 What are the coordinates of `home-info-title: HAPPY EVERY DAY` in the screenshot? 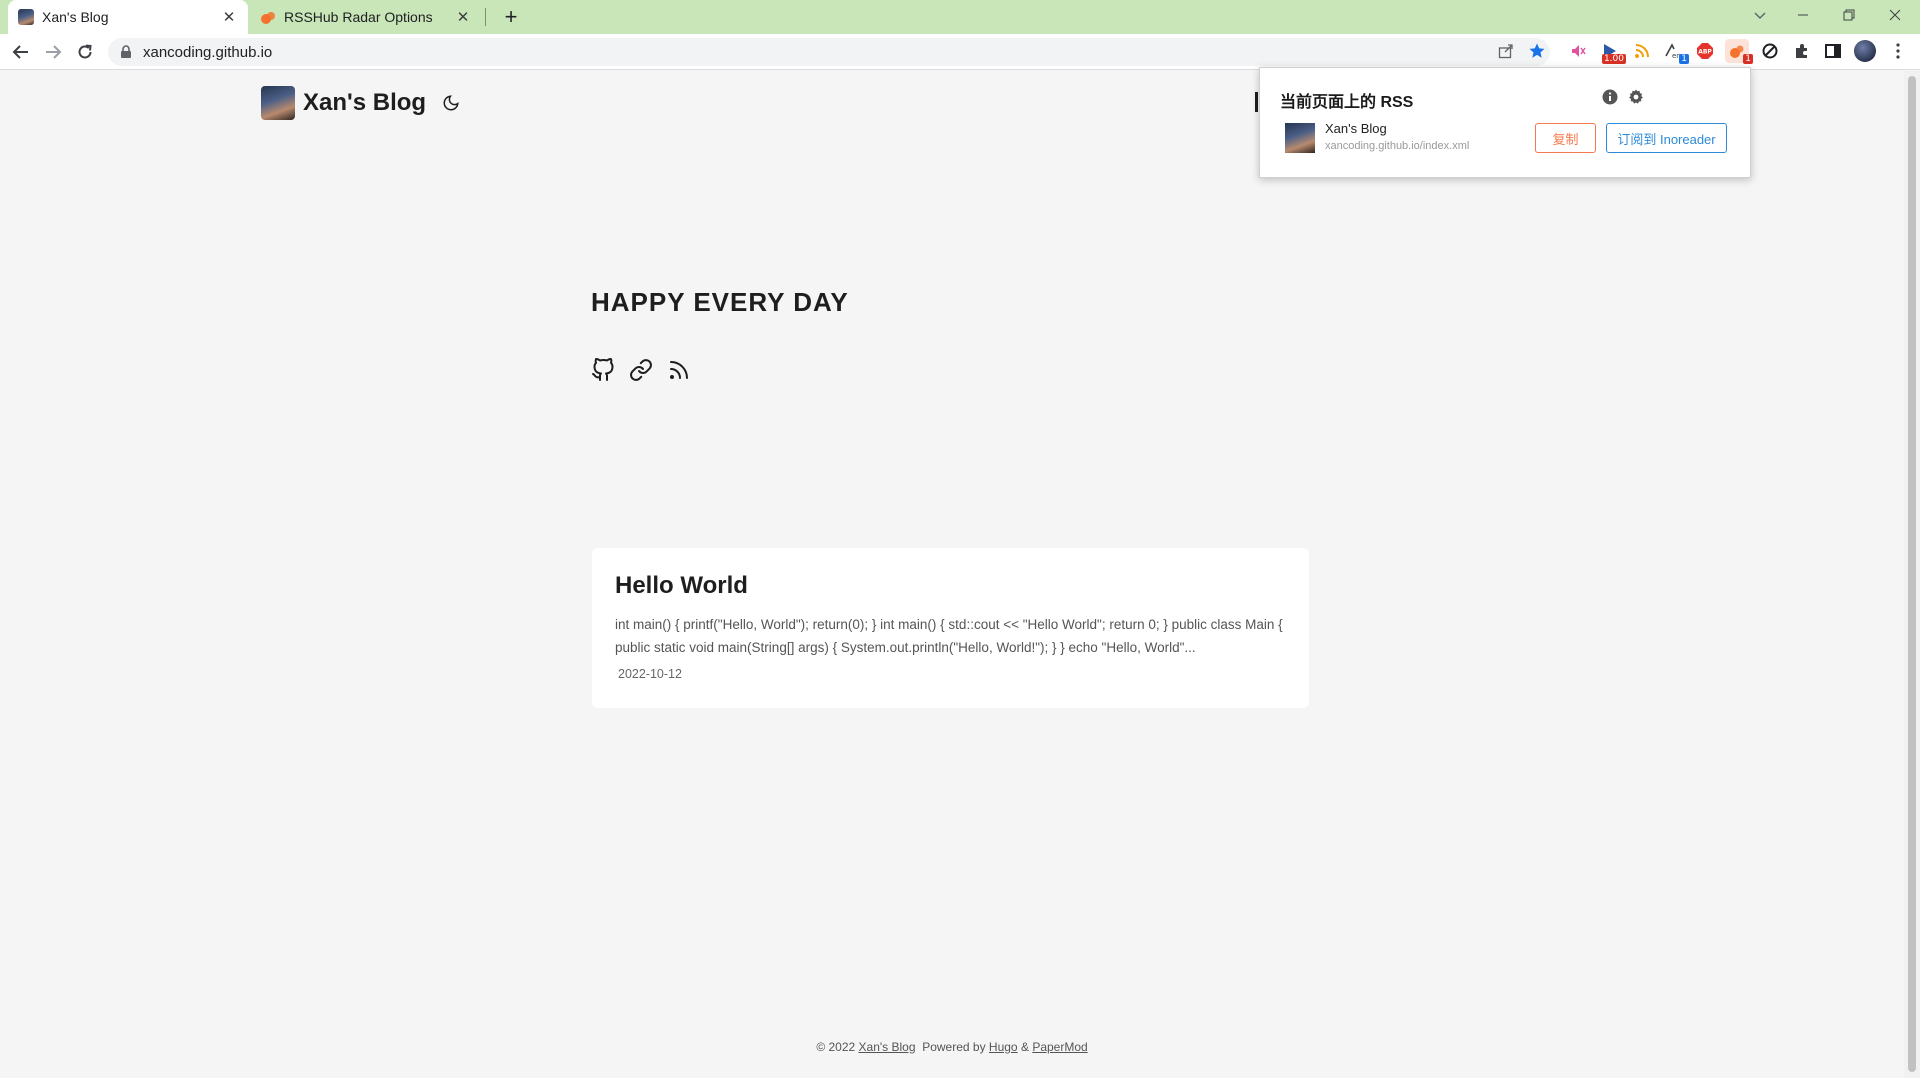 It's located at (720, 302).